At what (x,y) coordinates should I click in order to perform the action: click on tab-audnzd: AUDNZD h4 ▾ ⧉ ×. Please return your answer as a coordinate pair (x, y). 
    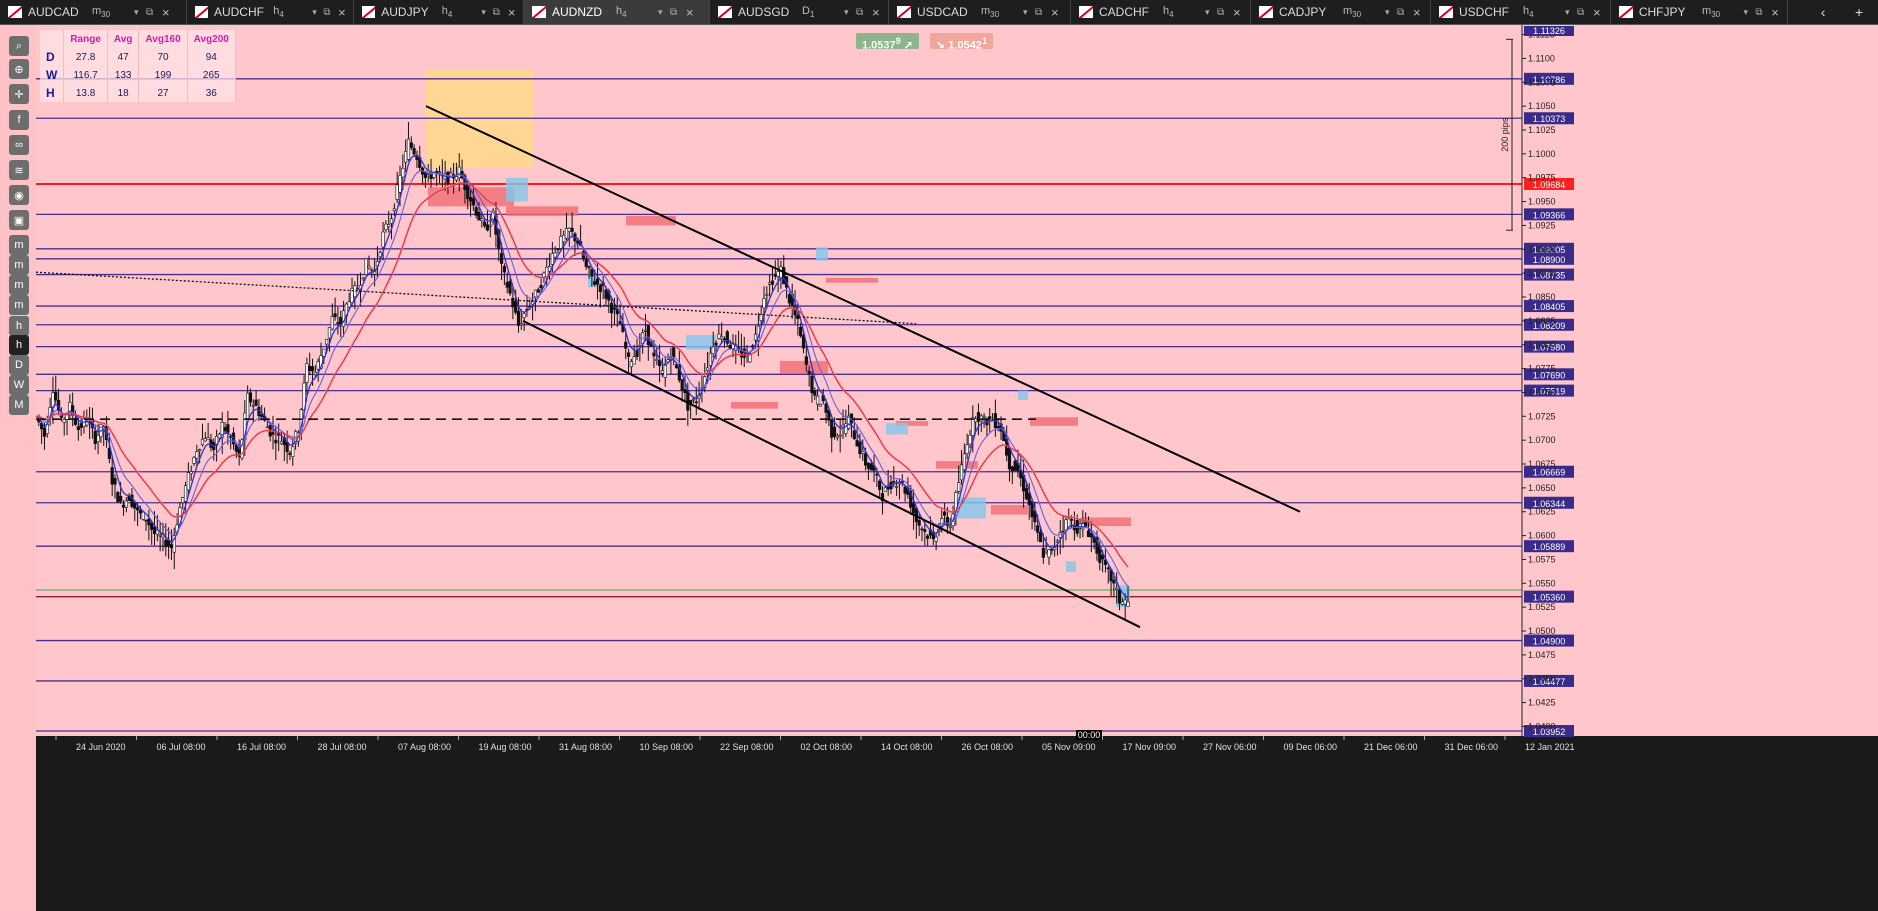
    Looking at the image, I should click on (617, 12).